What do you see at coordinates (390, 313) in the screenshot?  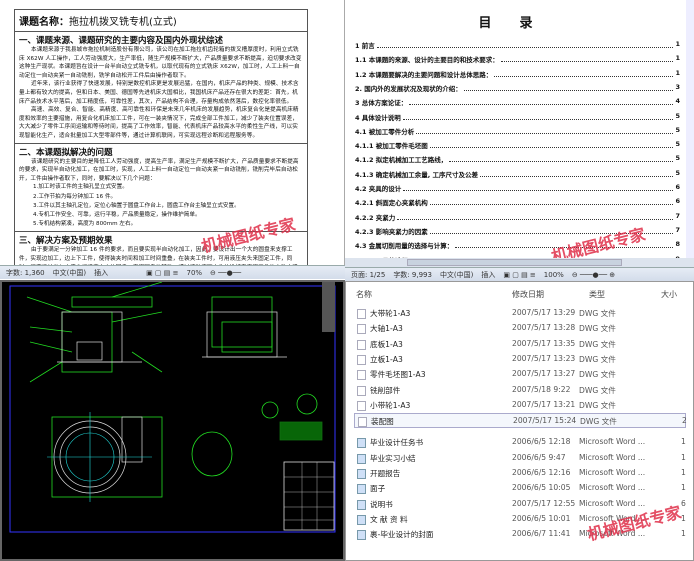 I see `file-name: 大带轮1-A3` at bounding box center [390, 313].